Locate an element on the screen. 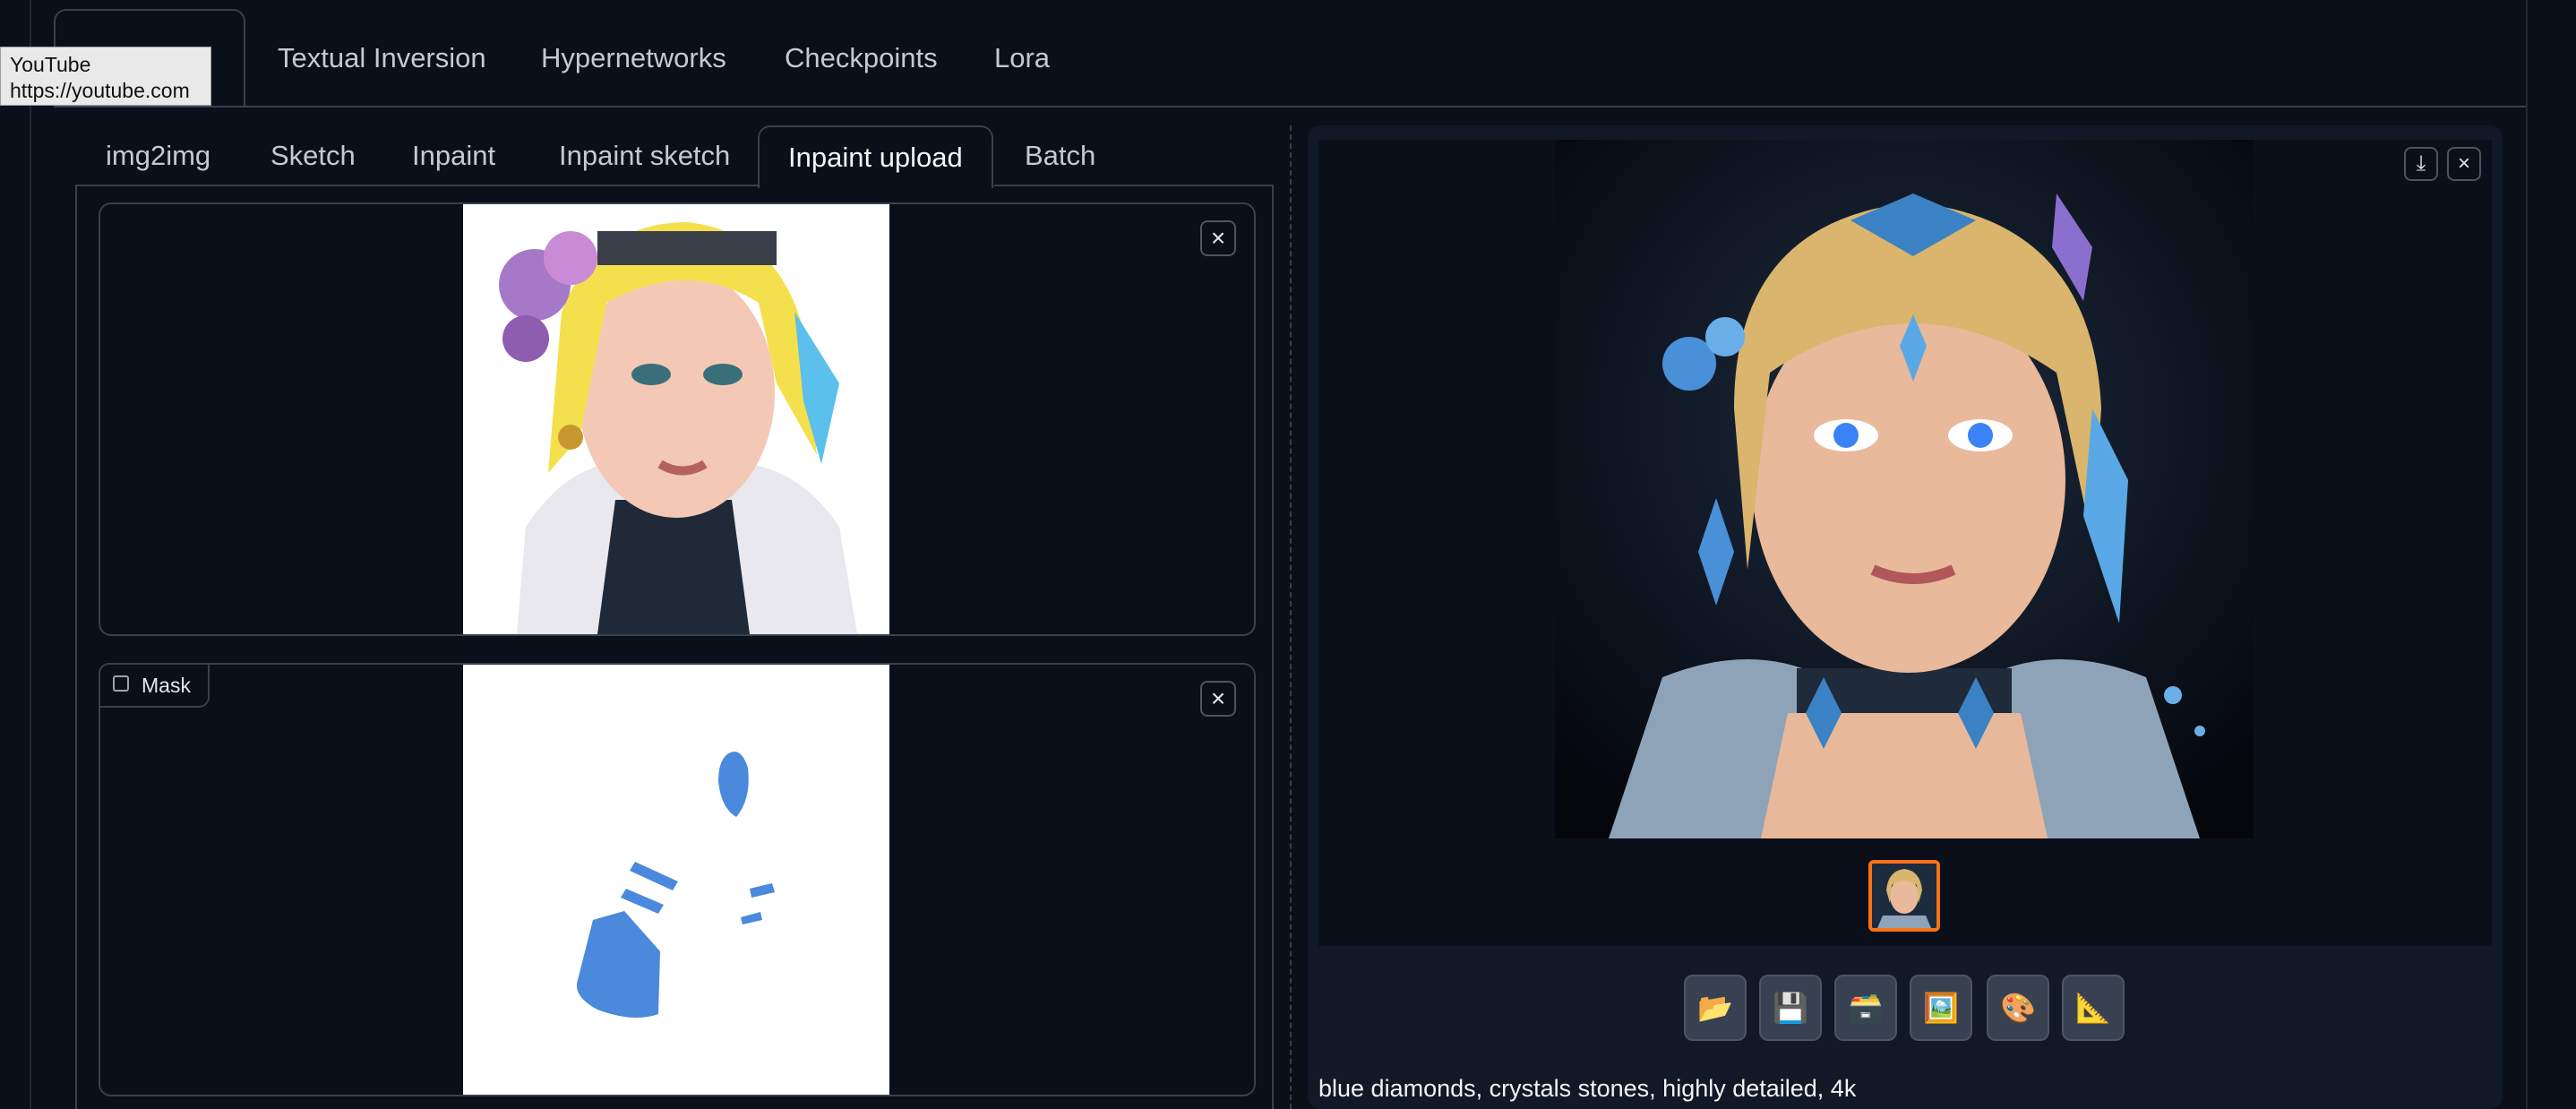 The height and width of the screenshot is (1109, 2576). tab-checkpoints: Checkpoints is located at coordinates (861, 58).